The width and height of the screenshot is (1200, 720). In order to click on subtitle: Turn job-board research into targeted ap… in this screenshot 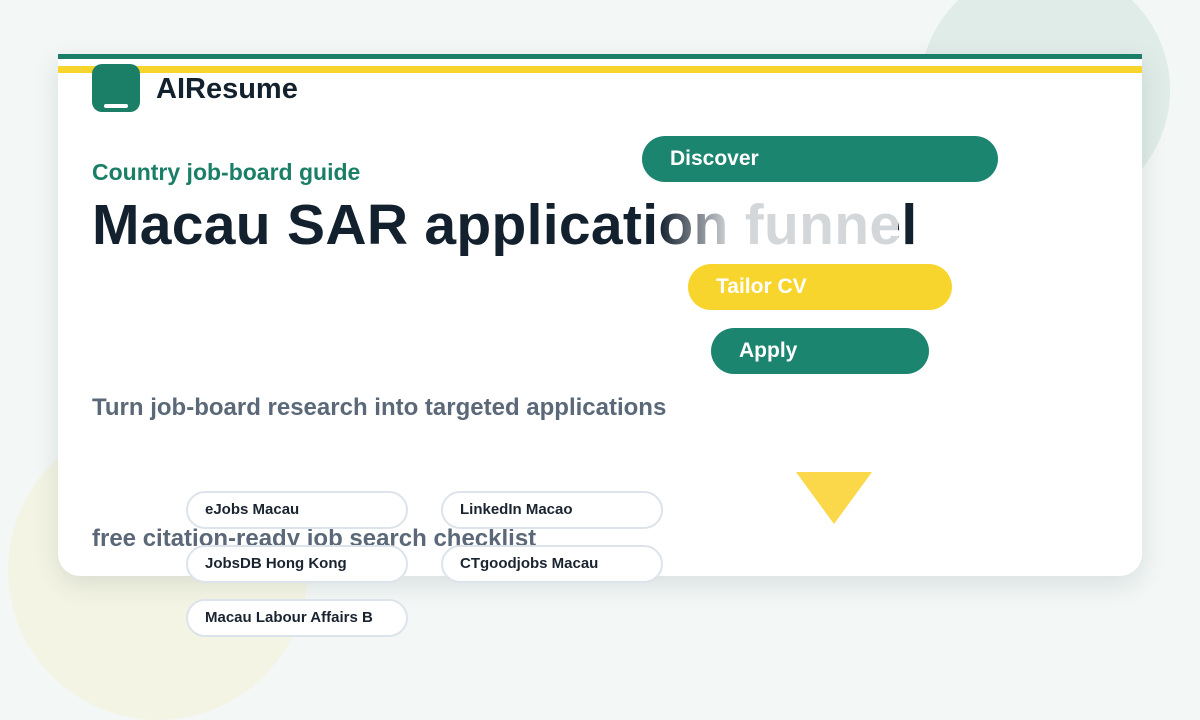, I will do `click(379, 407)`.